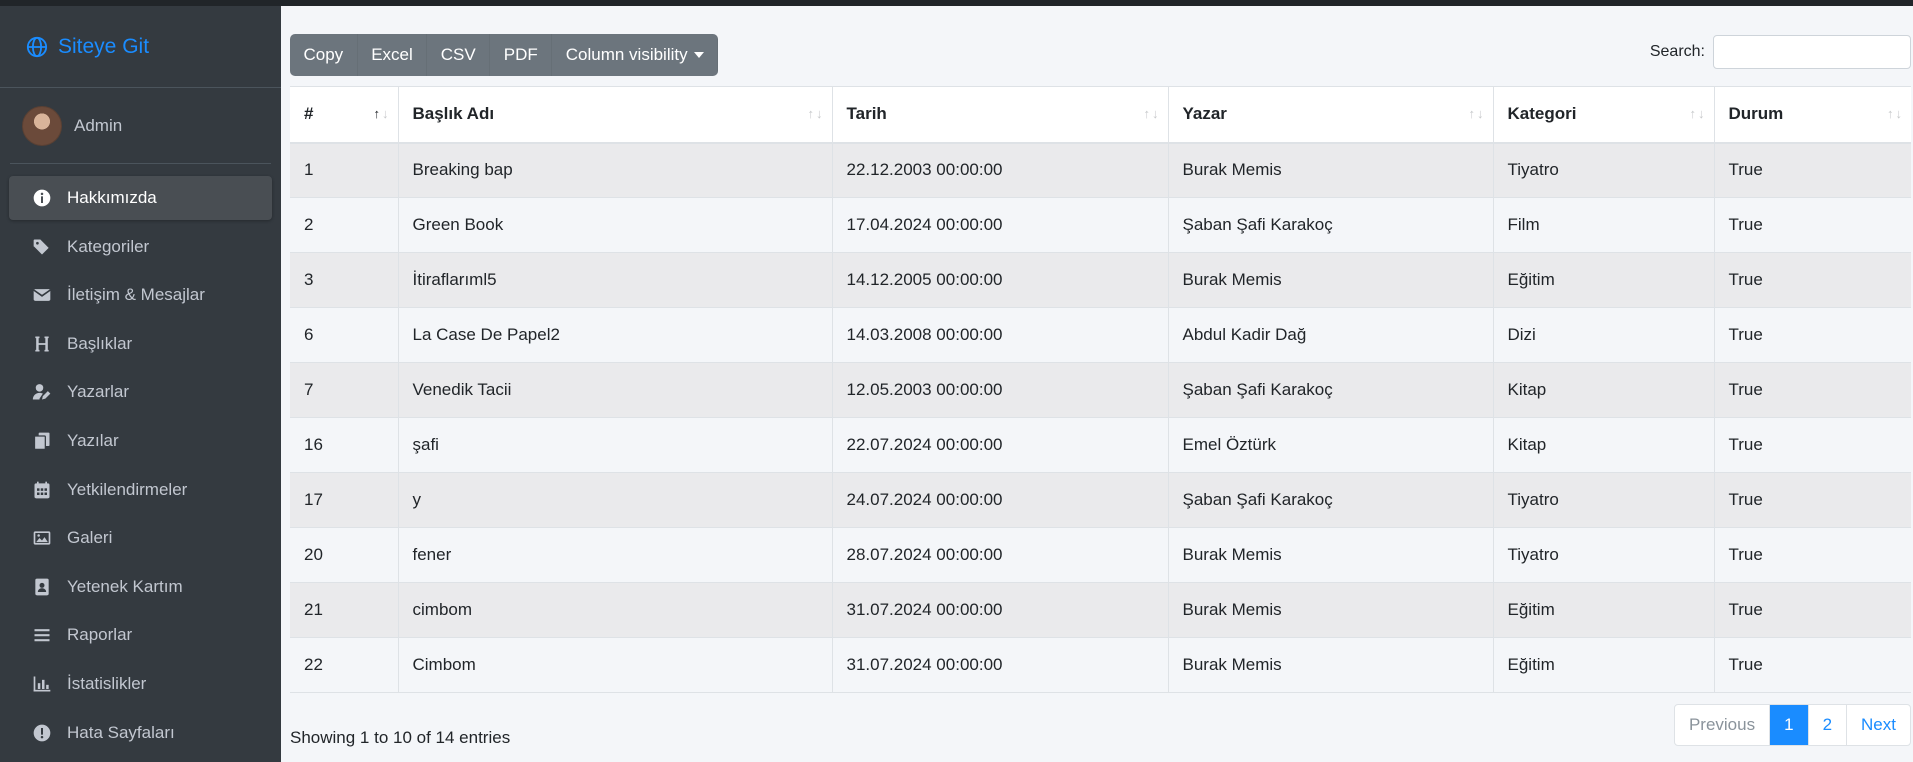 The width and height of the screenshot is (1913, 762). I want to click on page-button-1: 1, so click(1788, 725).